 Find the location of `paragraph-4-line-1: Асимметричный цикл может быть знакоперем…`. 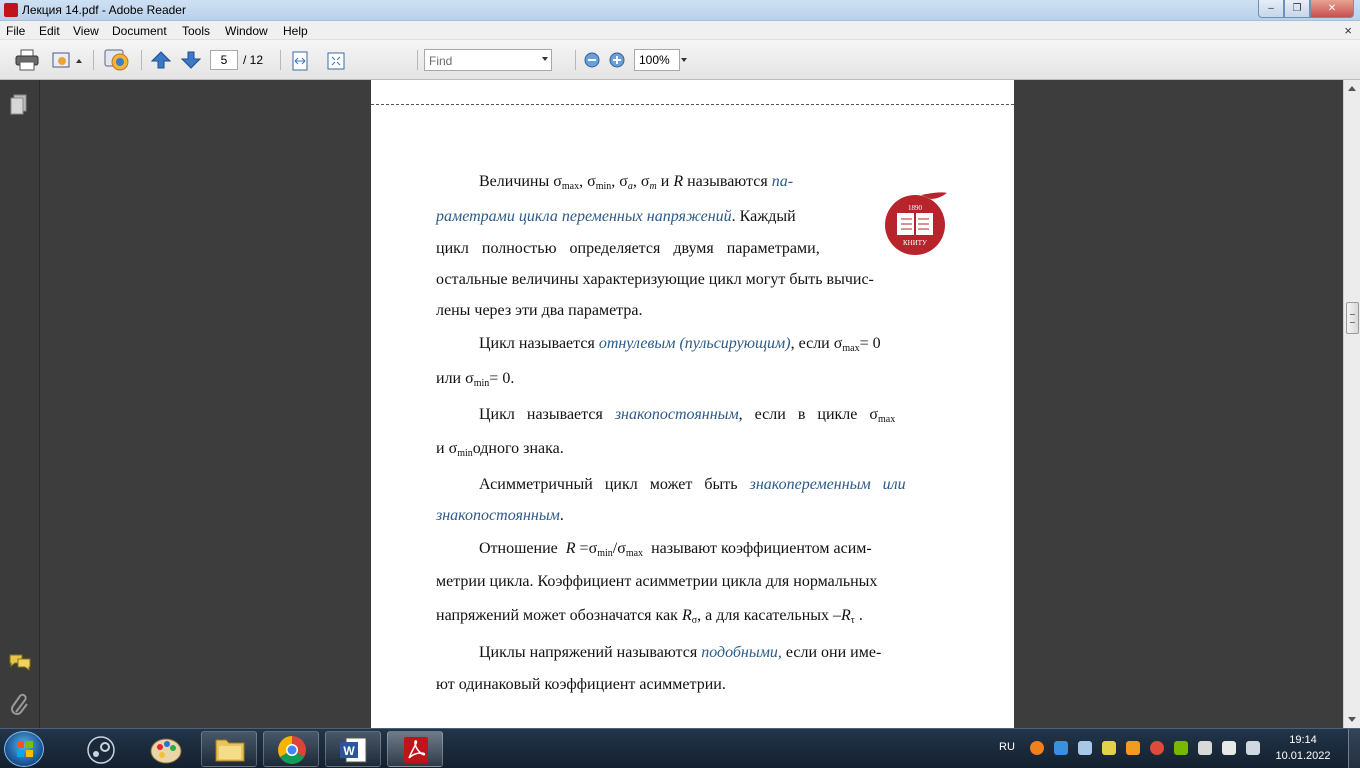

paragraph-4-line-1: Асимметричный цикл может быть знакоперем… is located at coordinates (692, 484).